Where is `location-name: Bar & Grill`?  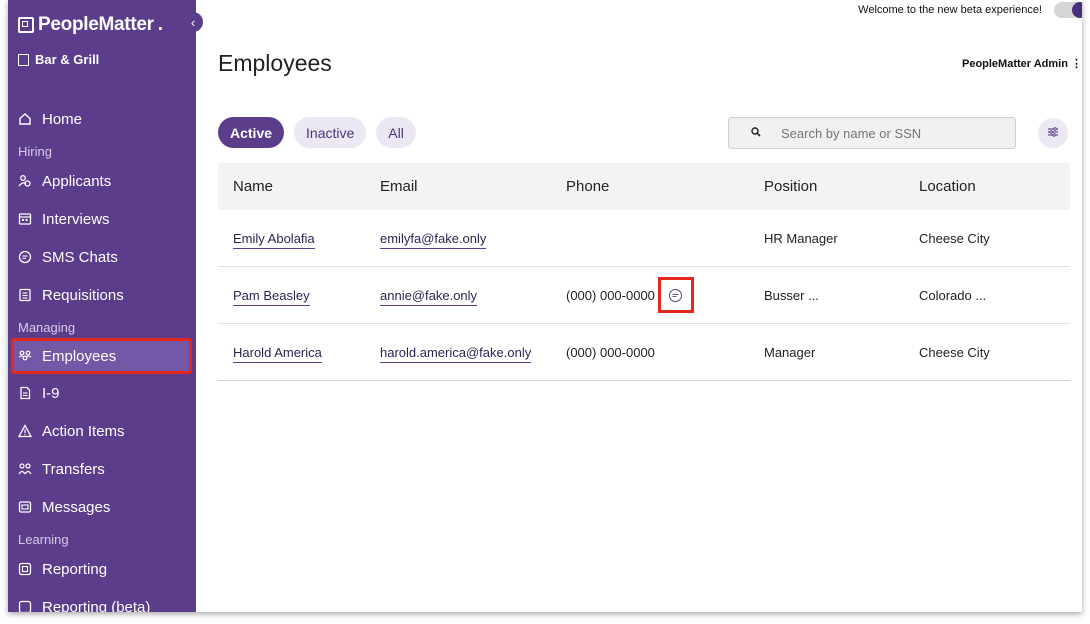 location-name: Bar & Grill is located at coordinates (67, 59).